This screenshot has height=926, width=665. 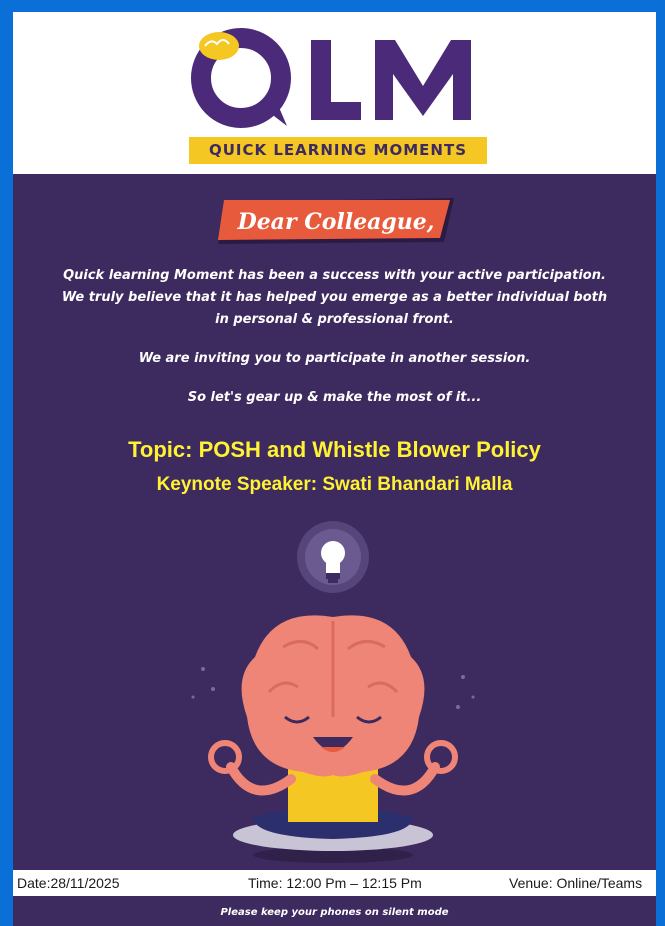 What do you see at coordinates (334, 319) in the screenshot?
I see `message-line-3: in personal & professional front.` at bounding box center [334, 319].